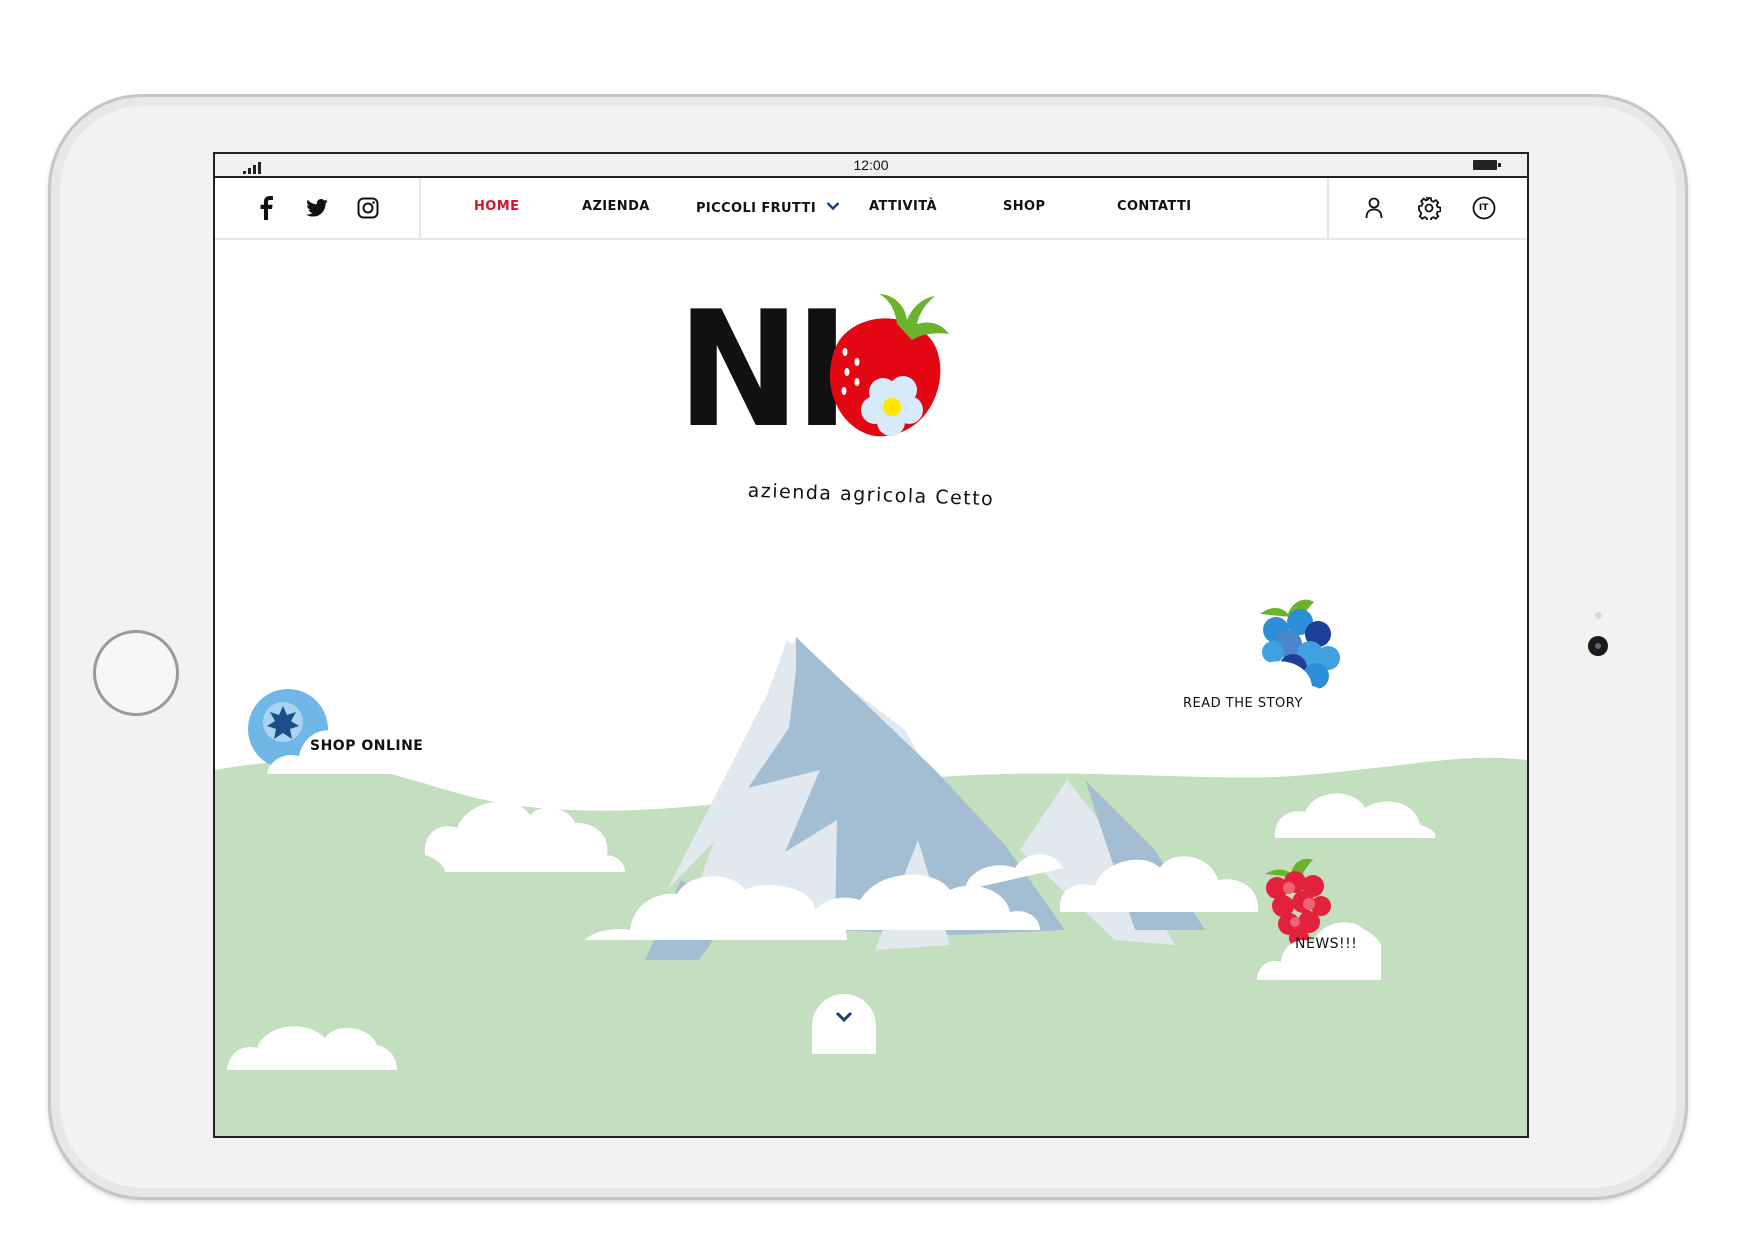 The image size is (1754, 1241). I want to click on twitter-icon, so click(317, 208).